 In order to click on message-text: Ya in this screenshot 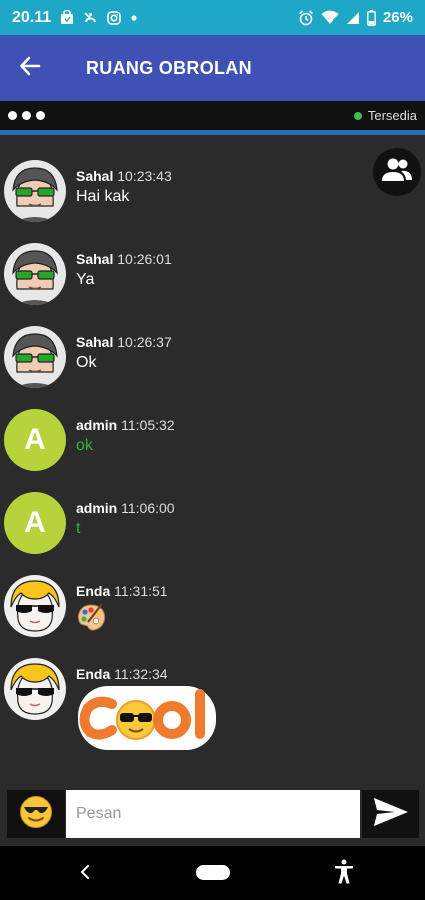, I will do `click(85, 279)`.